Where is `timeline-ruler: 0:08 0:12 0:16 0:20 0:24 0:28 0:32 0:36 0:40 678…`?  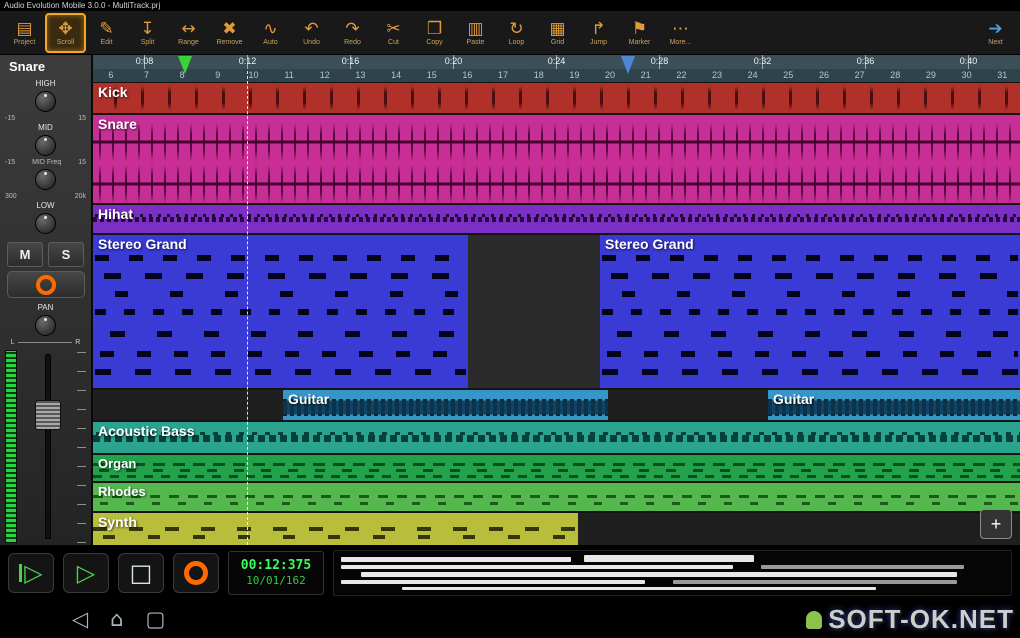
timeline-ruler: 0:08 0:12 0:16 0:20 0:24 0:28 0:32 0:36 0:40 678… is located at coordinates (556, 69).